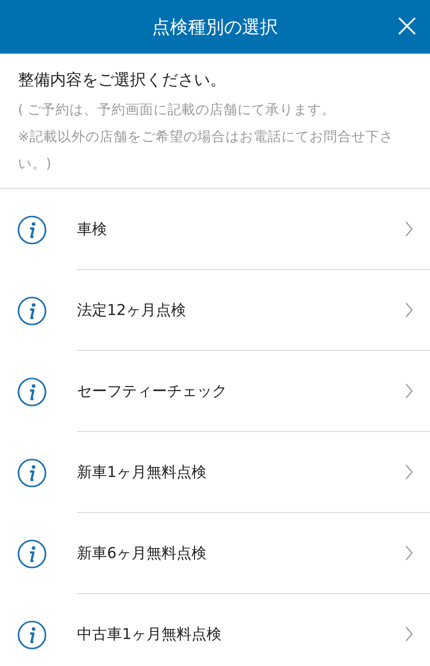  Describe the element at coordinates (253, 229) in the screenshot. I see `inspection-type-item: 車検` at that location.